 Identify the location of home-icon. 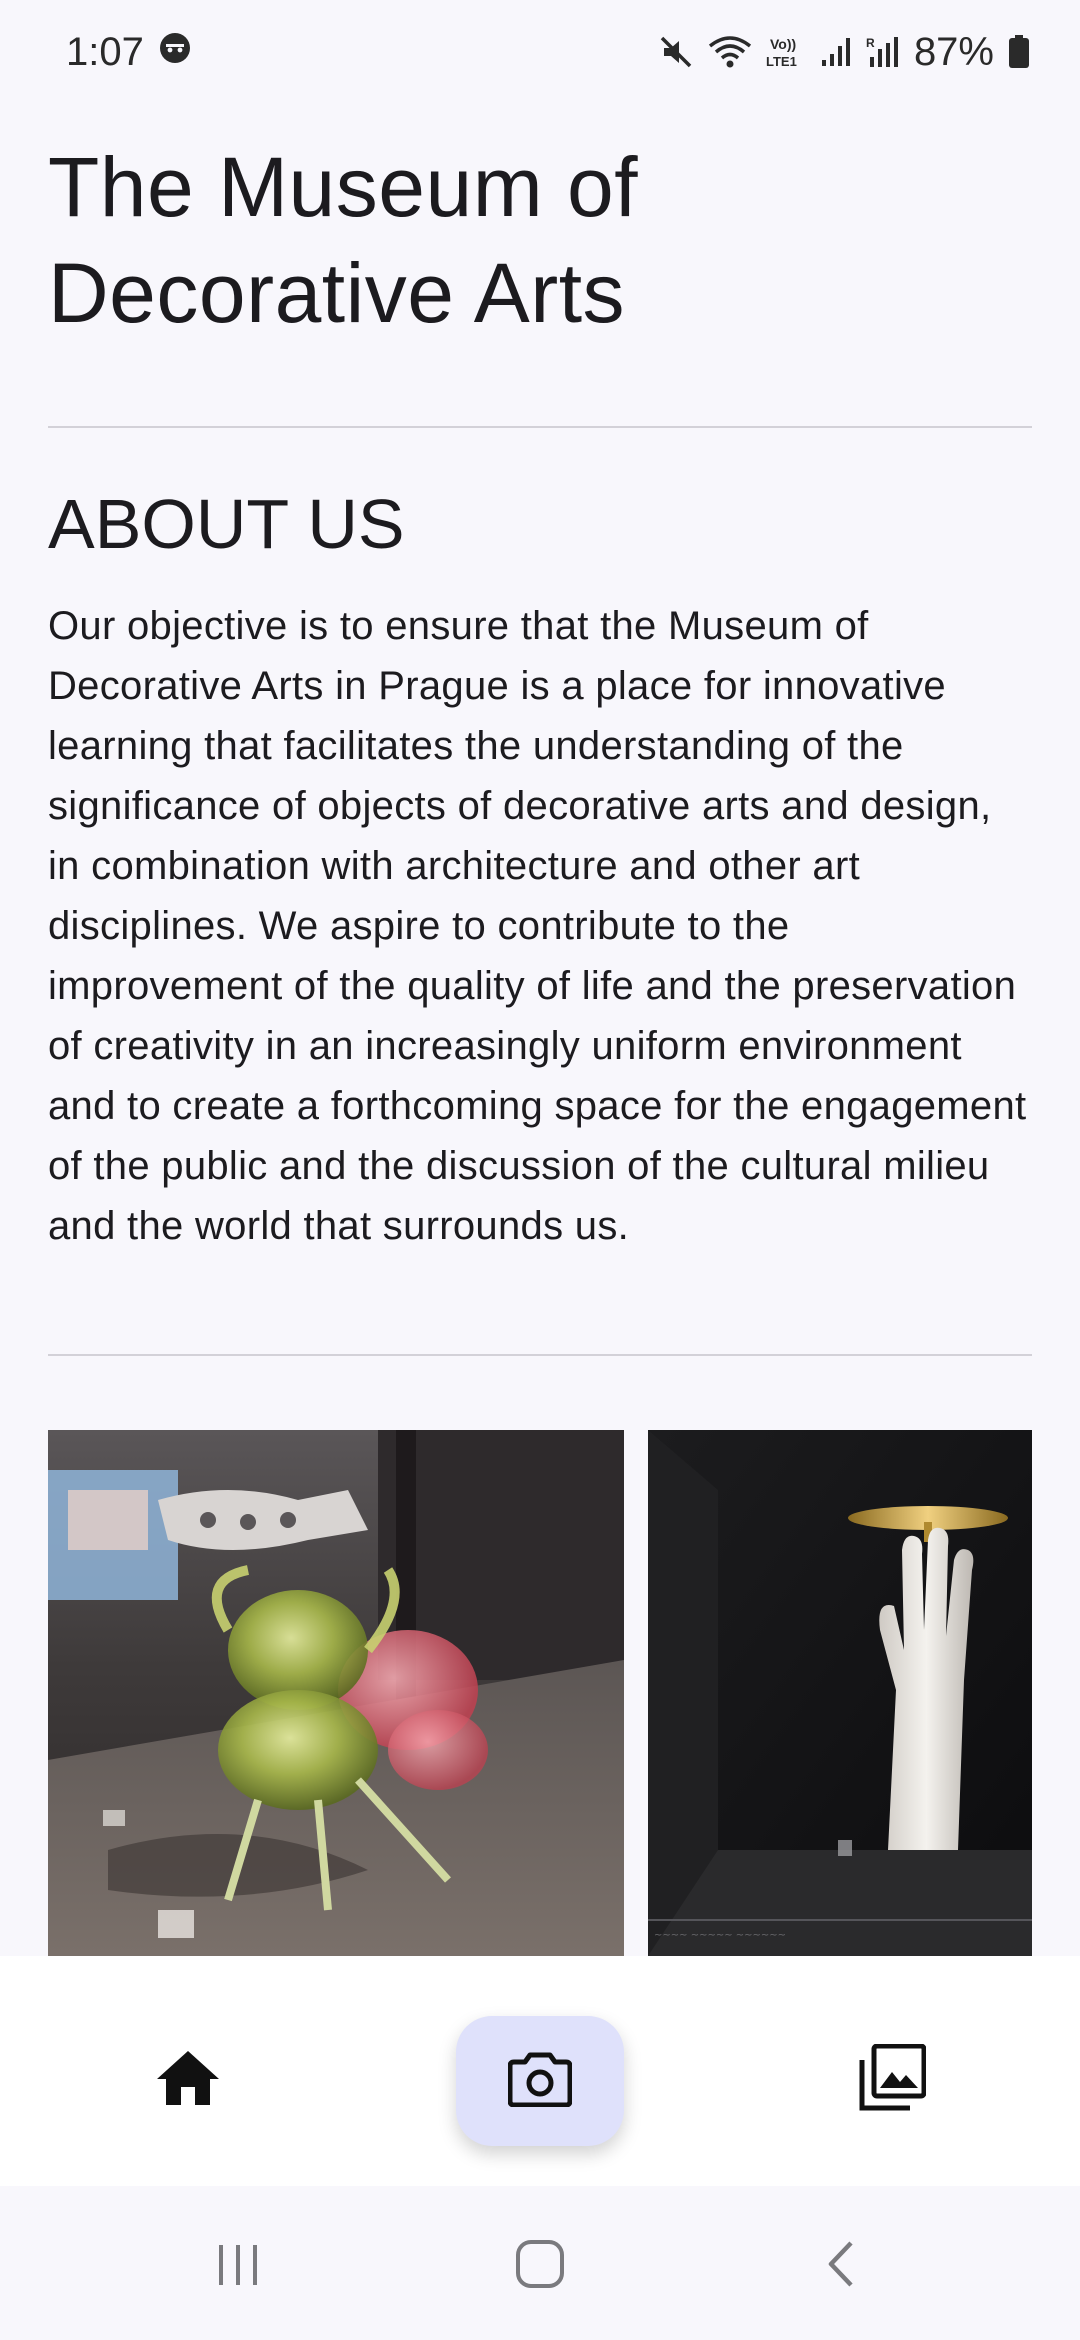
(188, 2080).